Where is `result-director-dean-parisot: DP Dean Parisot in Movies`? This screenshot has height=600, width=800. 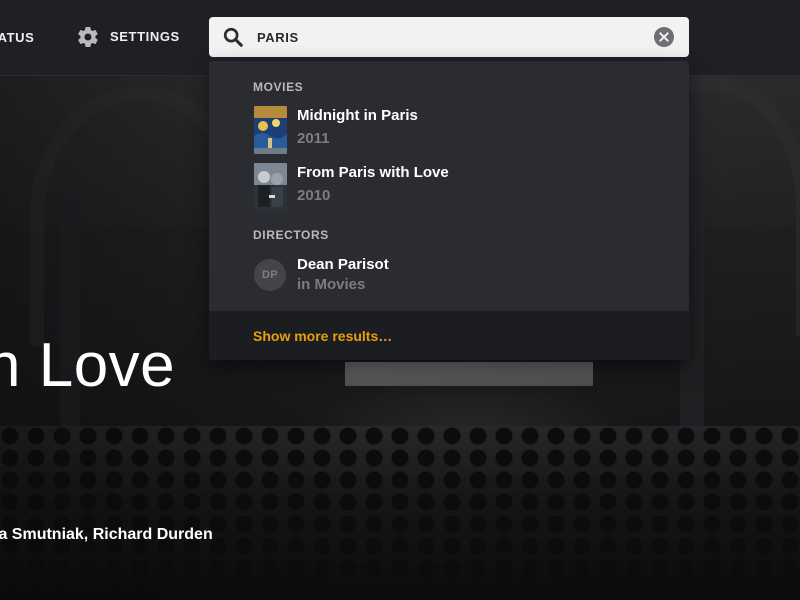
result-director-dean-parisot: DP Dean Parisot in Movies is located at coordinates (463, 280).